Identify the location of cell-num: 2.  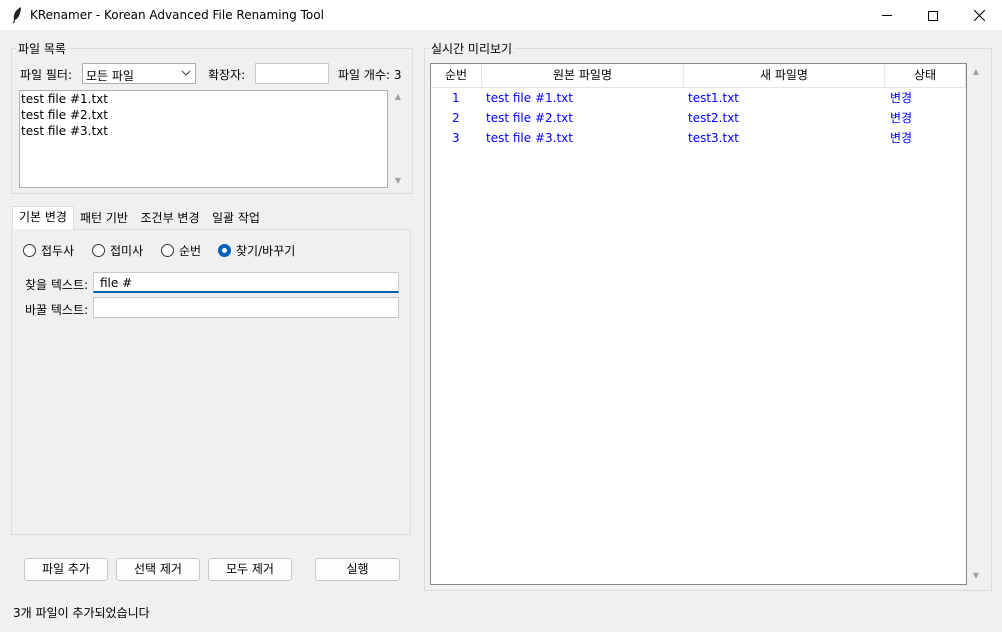
(456, 118).